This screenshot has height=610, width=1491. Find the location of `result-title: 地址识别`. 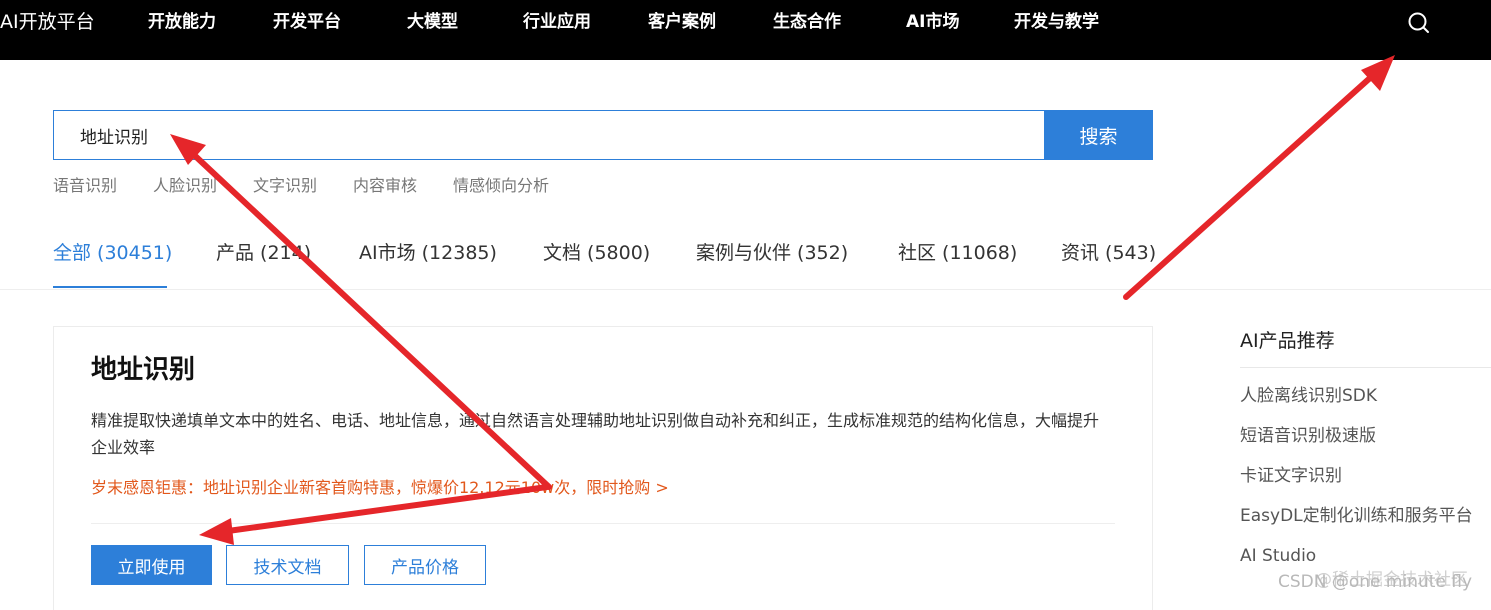

result-title: 地址识别 is located at coordinates (143, 370).